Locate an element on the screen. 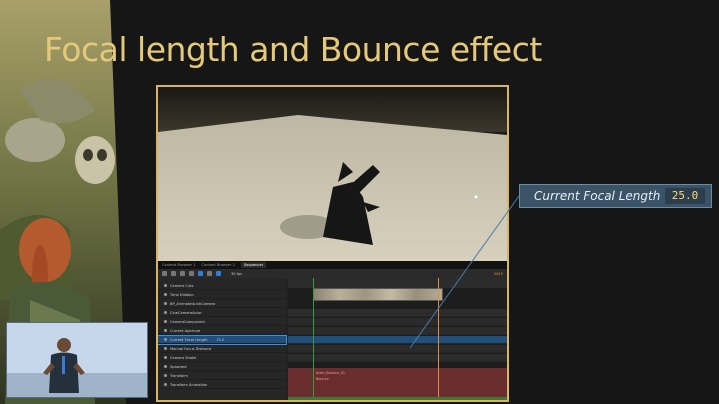 This screenshot has height=404, width=719. track-row: Camera Cuts is located at coordinates (222, 286).